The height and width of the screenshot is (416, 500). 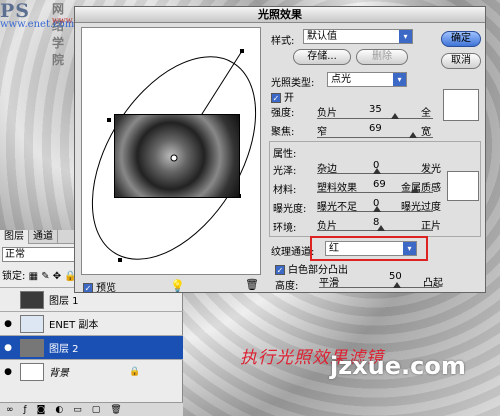 What do you see at coordinates (289, 98) in the screenshot?
I see `light-on-label: 开` at bounding box center [289, 98].